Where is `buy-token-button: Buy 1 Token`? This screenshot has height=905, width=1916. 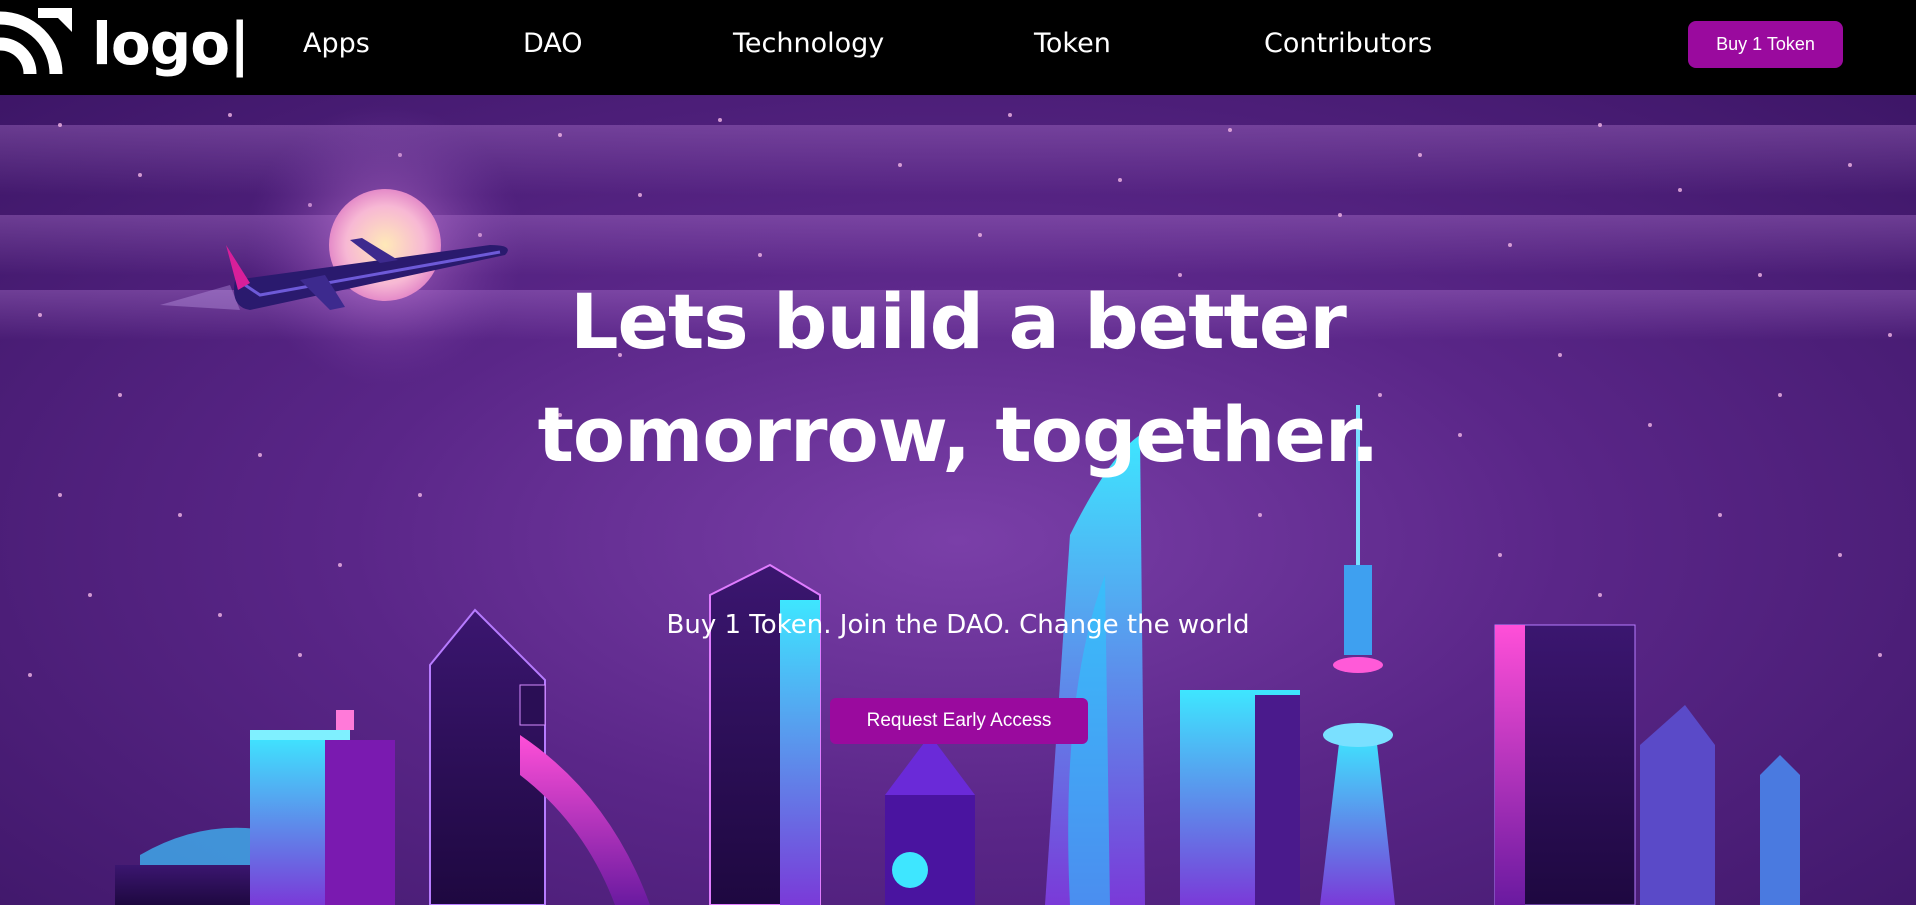 buy-token-button: Buy 1 Token is located at coordinates (1765, 44).